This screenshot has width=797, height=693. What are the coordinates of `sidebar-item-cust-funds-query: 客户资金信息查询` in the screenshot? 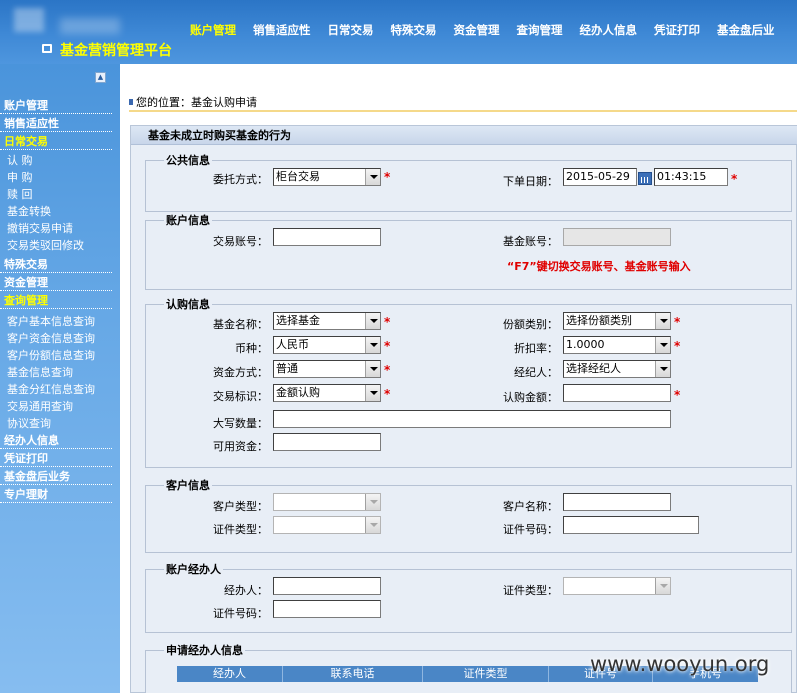 It's located at (59, 338).